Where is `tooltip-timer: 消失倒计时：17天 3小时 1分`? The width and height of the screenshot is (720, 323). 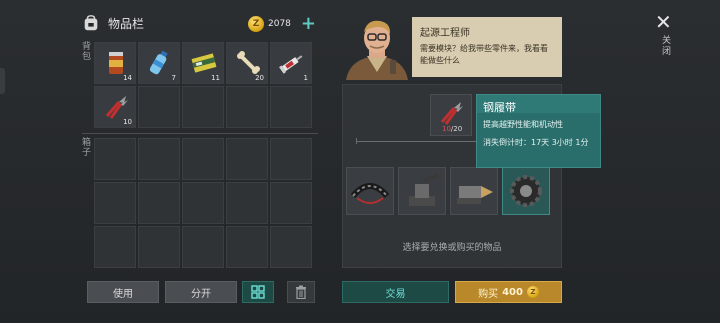
tooltip-timer: 消失倒计时：17天 3小时 1分 is located at coordinates (536, 142).